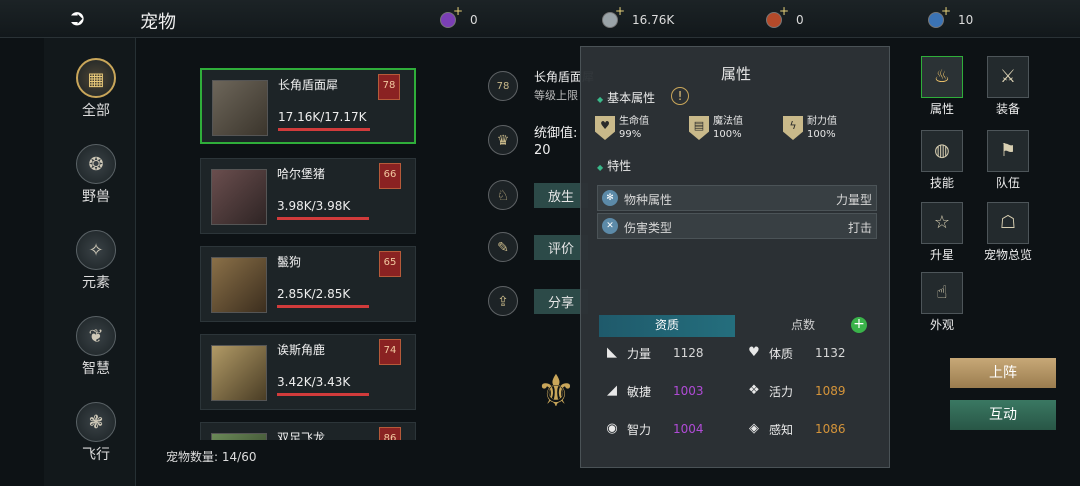 The width and height of the screenshot is (1080, 486). Describe the element at coordinates (503, 85) in the screenshot. I see `level-shield-icon: 78` at that location.